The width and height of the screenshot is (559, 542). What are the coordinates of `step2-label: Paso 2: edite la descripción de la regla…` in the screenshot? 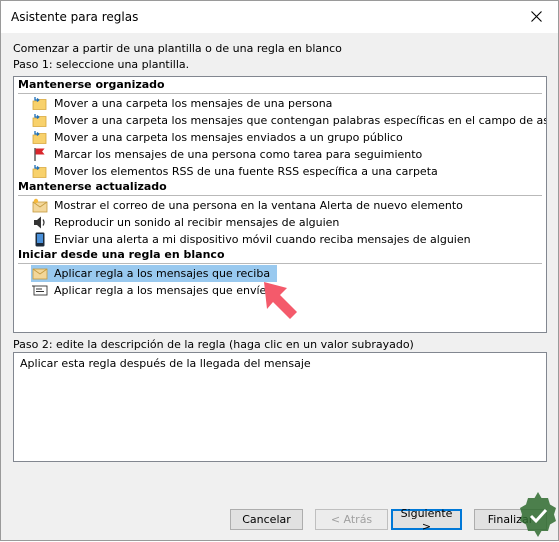 It's located at (213, 344).